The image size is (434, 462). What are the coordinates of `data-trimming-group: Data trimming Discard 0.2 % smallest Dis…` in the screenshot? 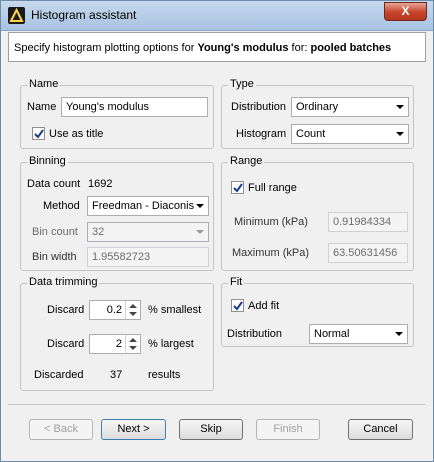 It's located at (117, 333).